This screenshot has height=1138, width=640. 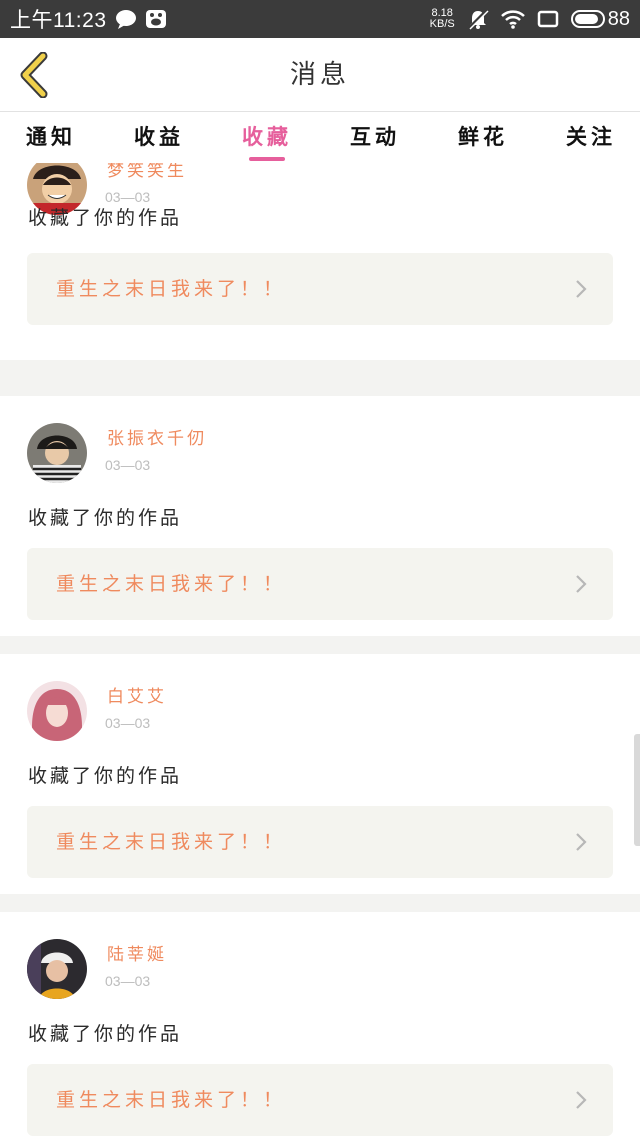 I want to click on tab-label: 收藏, so click(x=267, y=137).